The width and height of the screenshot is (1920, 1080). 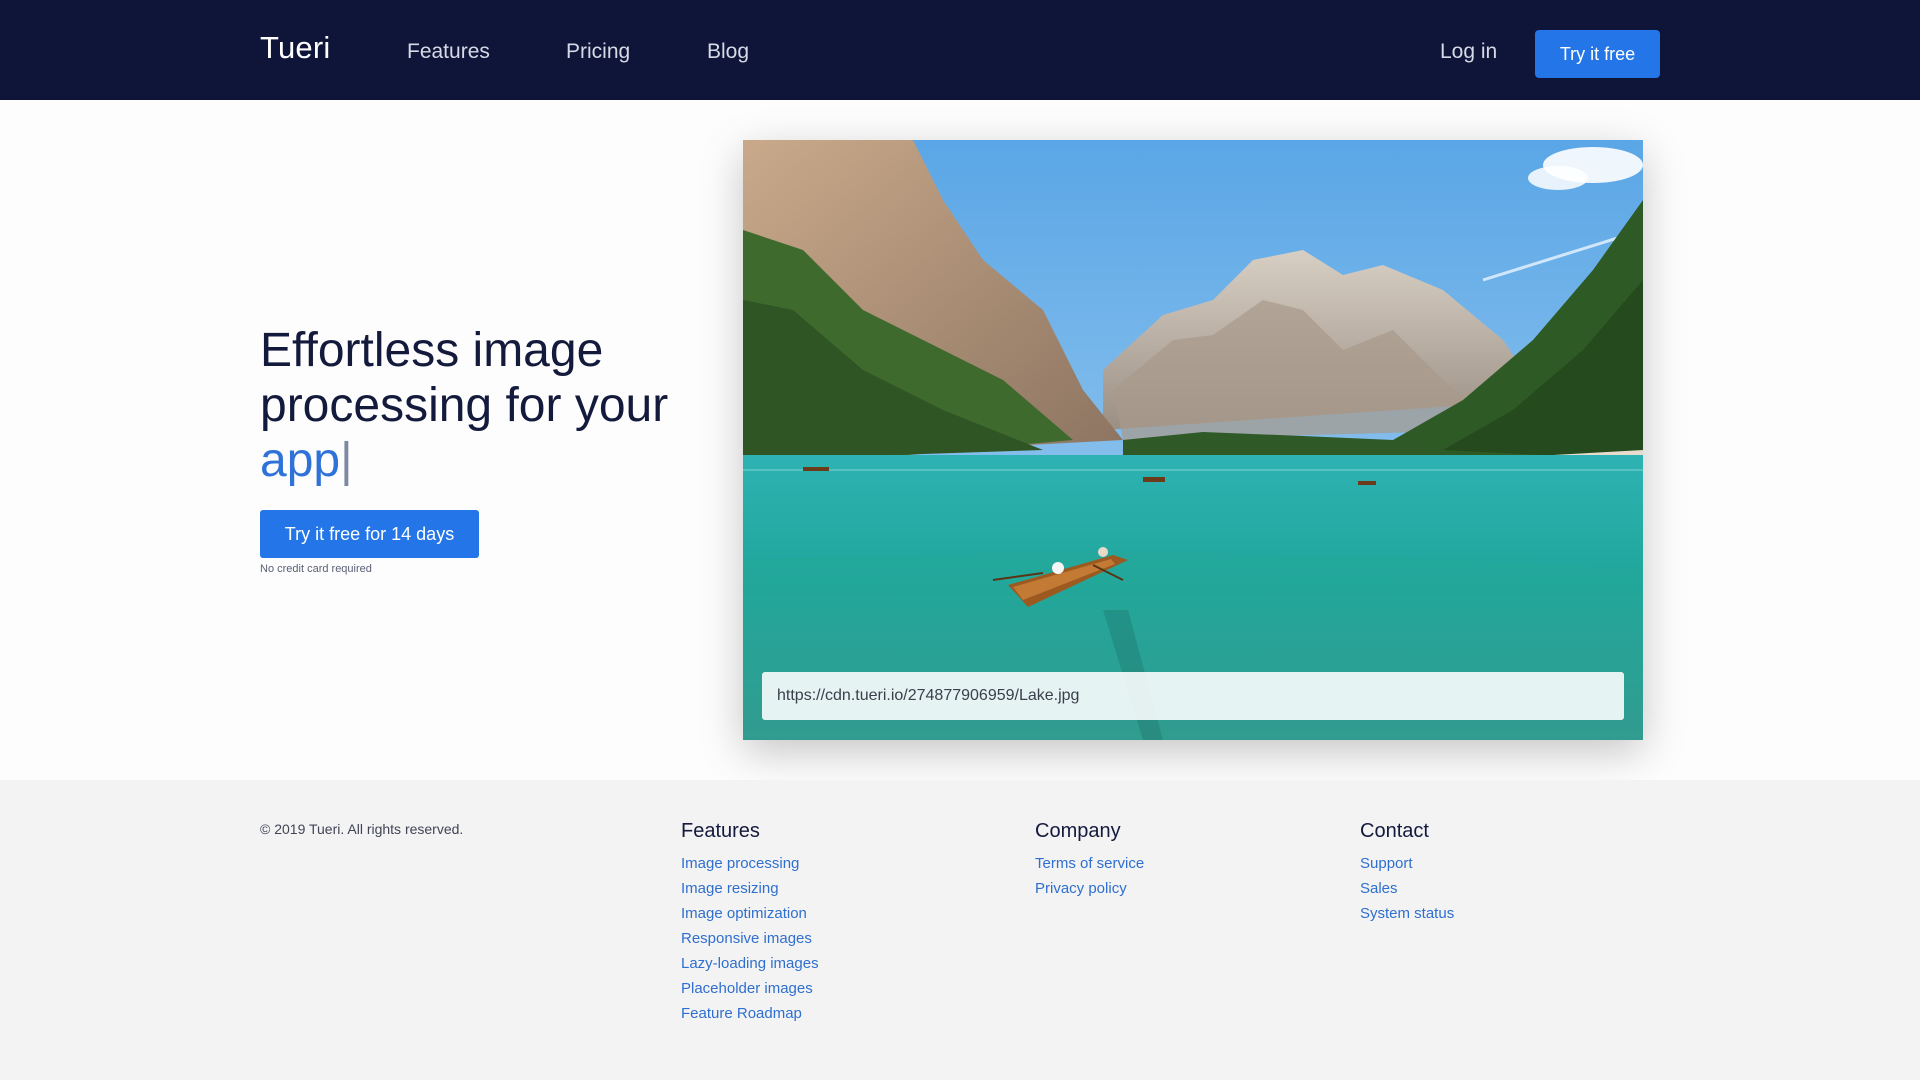 What do you see at coordinates (464, 405) in the screenshot?
I see `headline-line-2: processing for your` at bounding box center [464, 405].